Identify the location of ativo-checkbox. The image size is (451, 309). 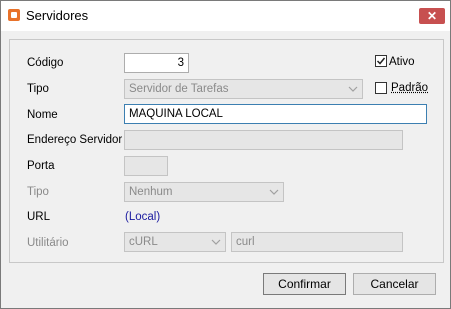
(381, 61).